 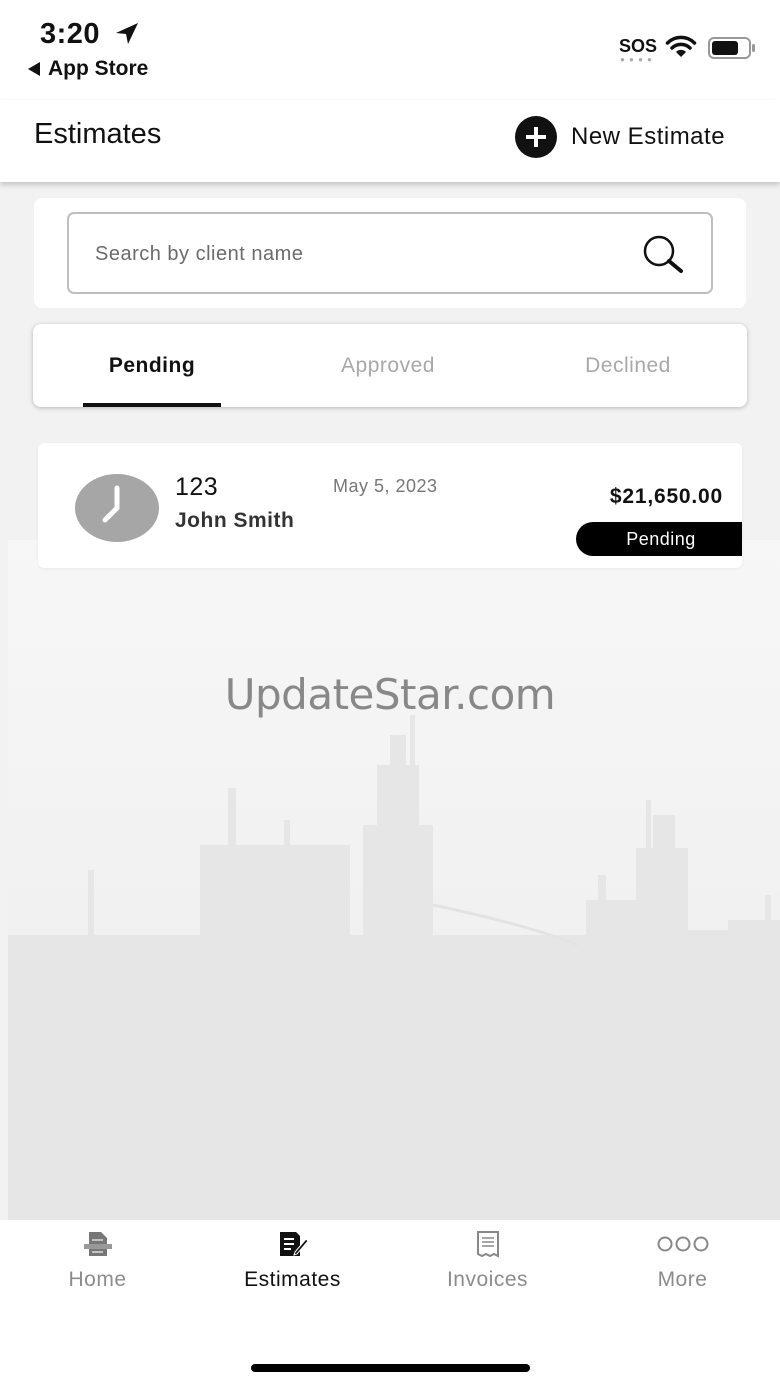 What do you see at coordinates (682, 1244) in the screenshot?
I see `more-dots-icon` at bounding box center [682, 1244].